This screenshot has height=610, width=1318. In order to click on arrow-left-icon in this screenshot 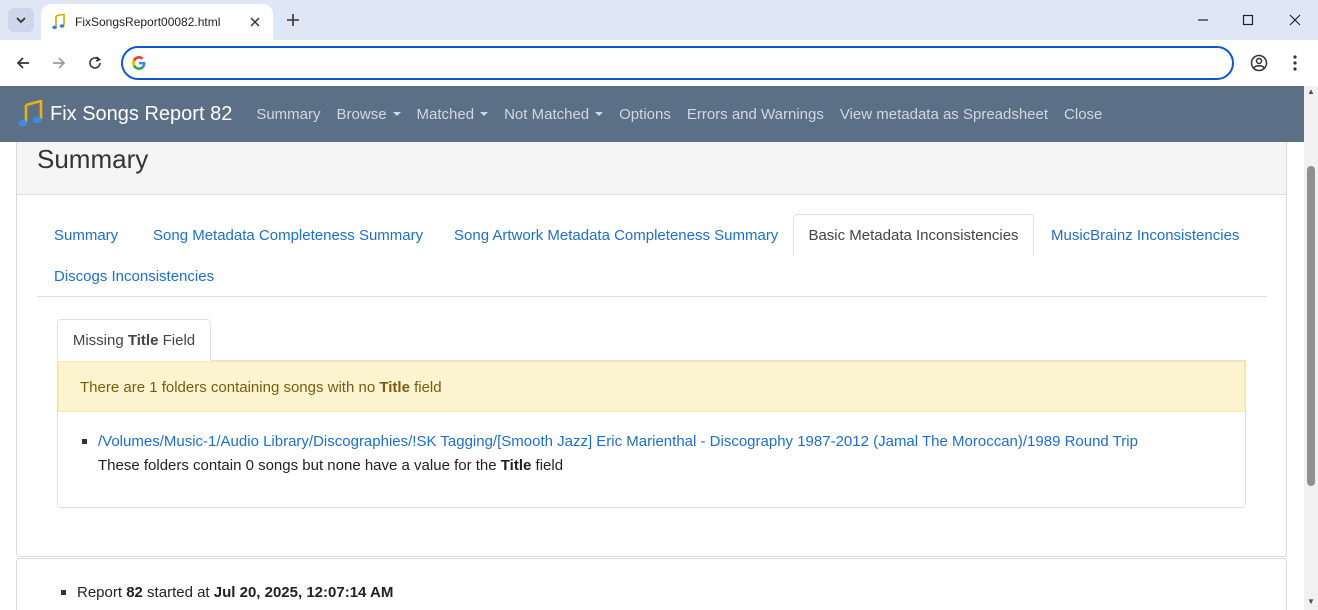, I will do `click(22, 63)`.